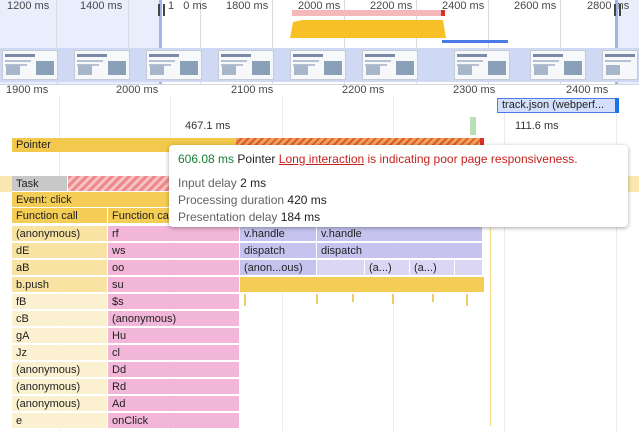 The image size is (639, 431). I want to click on overview-tick: 1400 ms, so click(101, 6).